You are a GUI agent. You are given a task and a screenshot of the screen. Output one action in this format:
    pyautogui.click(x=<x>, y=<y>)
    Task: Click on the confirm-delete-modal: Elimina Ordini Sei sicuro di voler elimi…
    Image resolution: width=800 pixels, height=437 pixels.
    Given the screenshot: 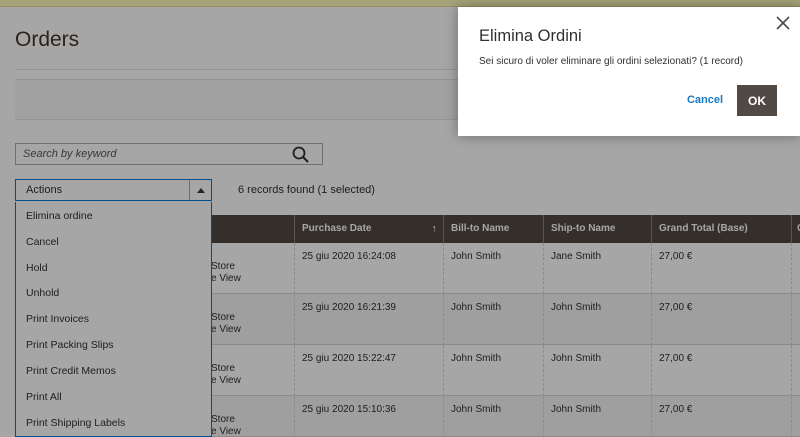 What is the action you would take?
    pyautogui.click(x=629, y=71)
    